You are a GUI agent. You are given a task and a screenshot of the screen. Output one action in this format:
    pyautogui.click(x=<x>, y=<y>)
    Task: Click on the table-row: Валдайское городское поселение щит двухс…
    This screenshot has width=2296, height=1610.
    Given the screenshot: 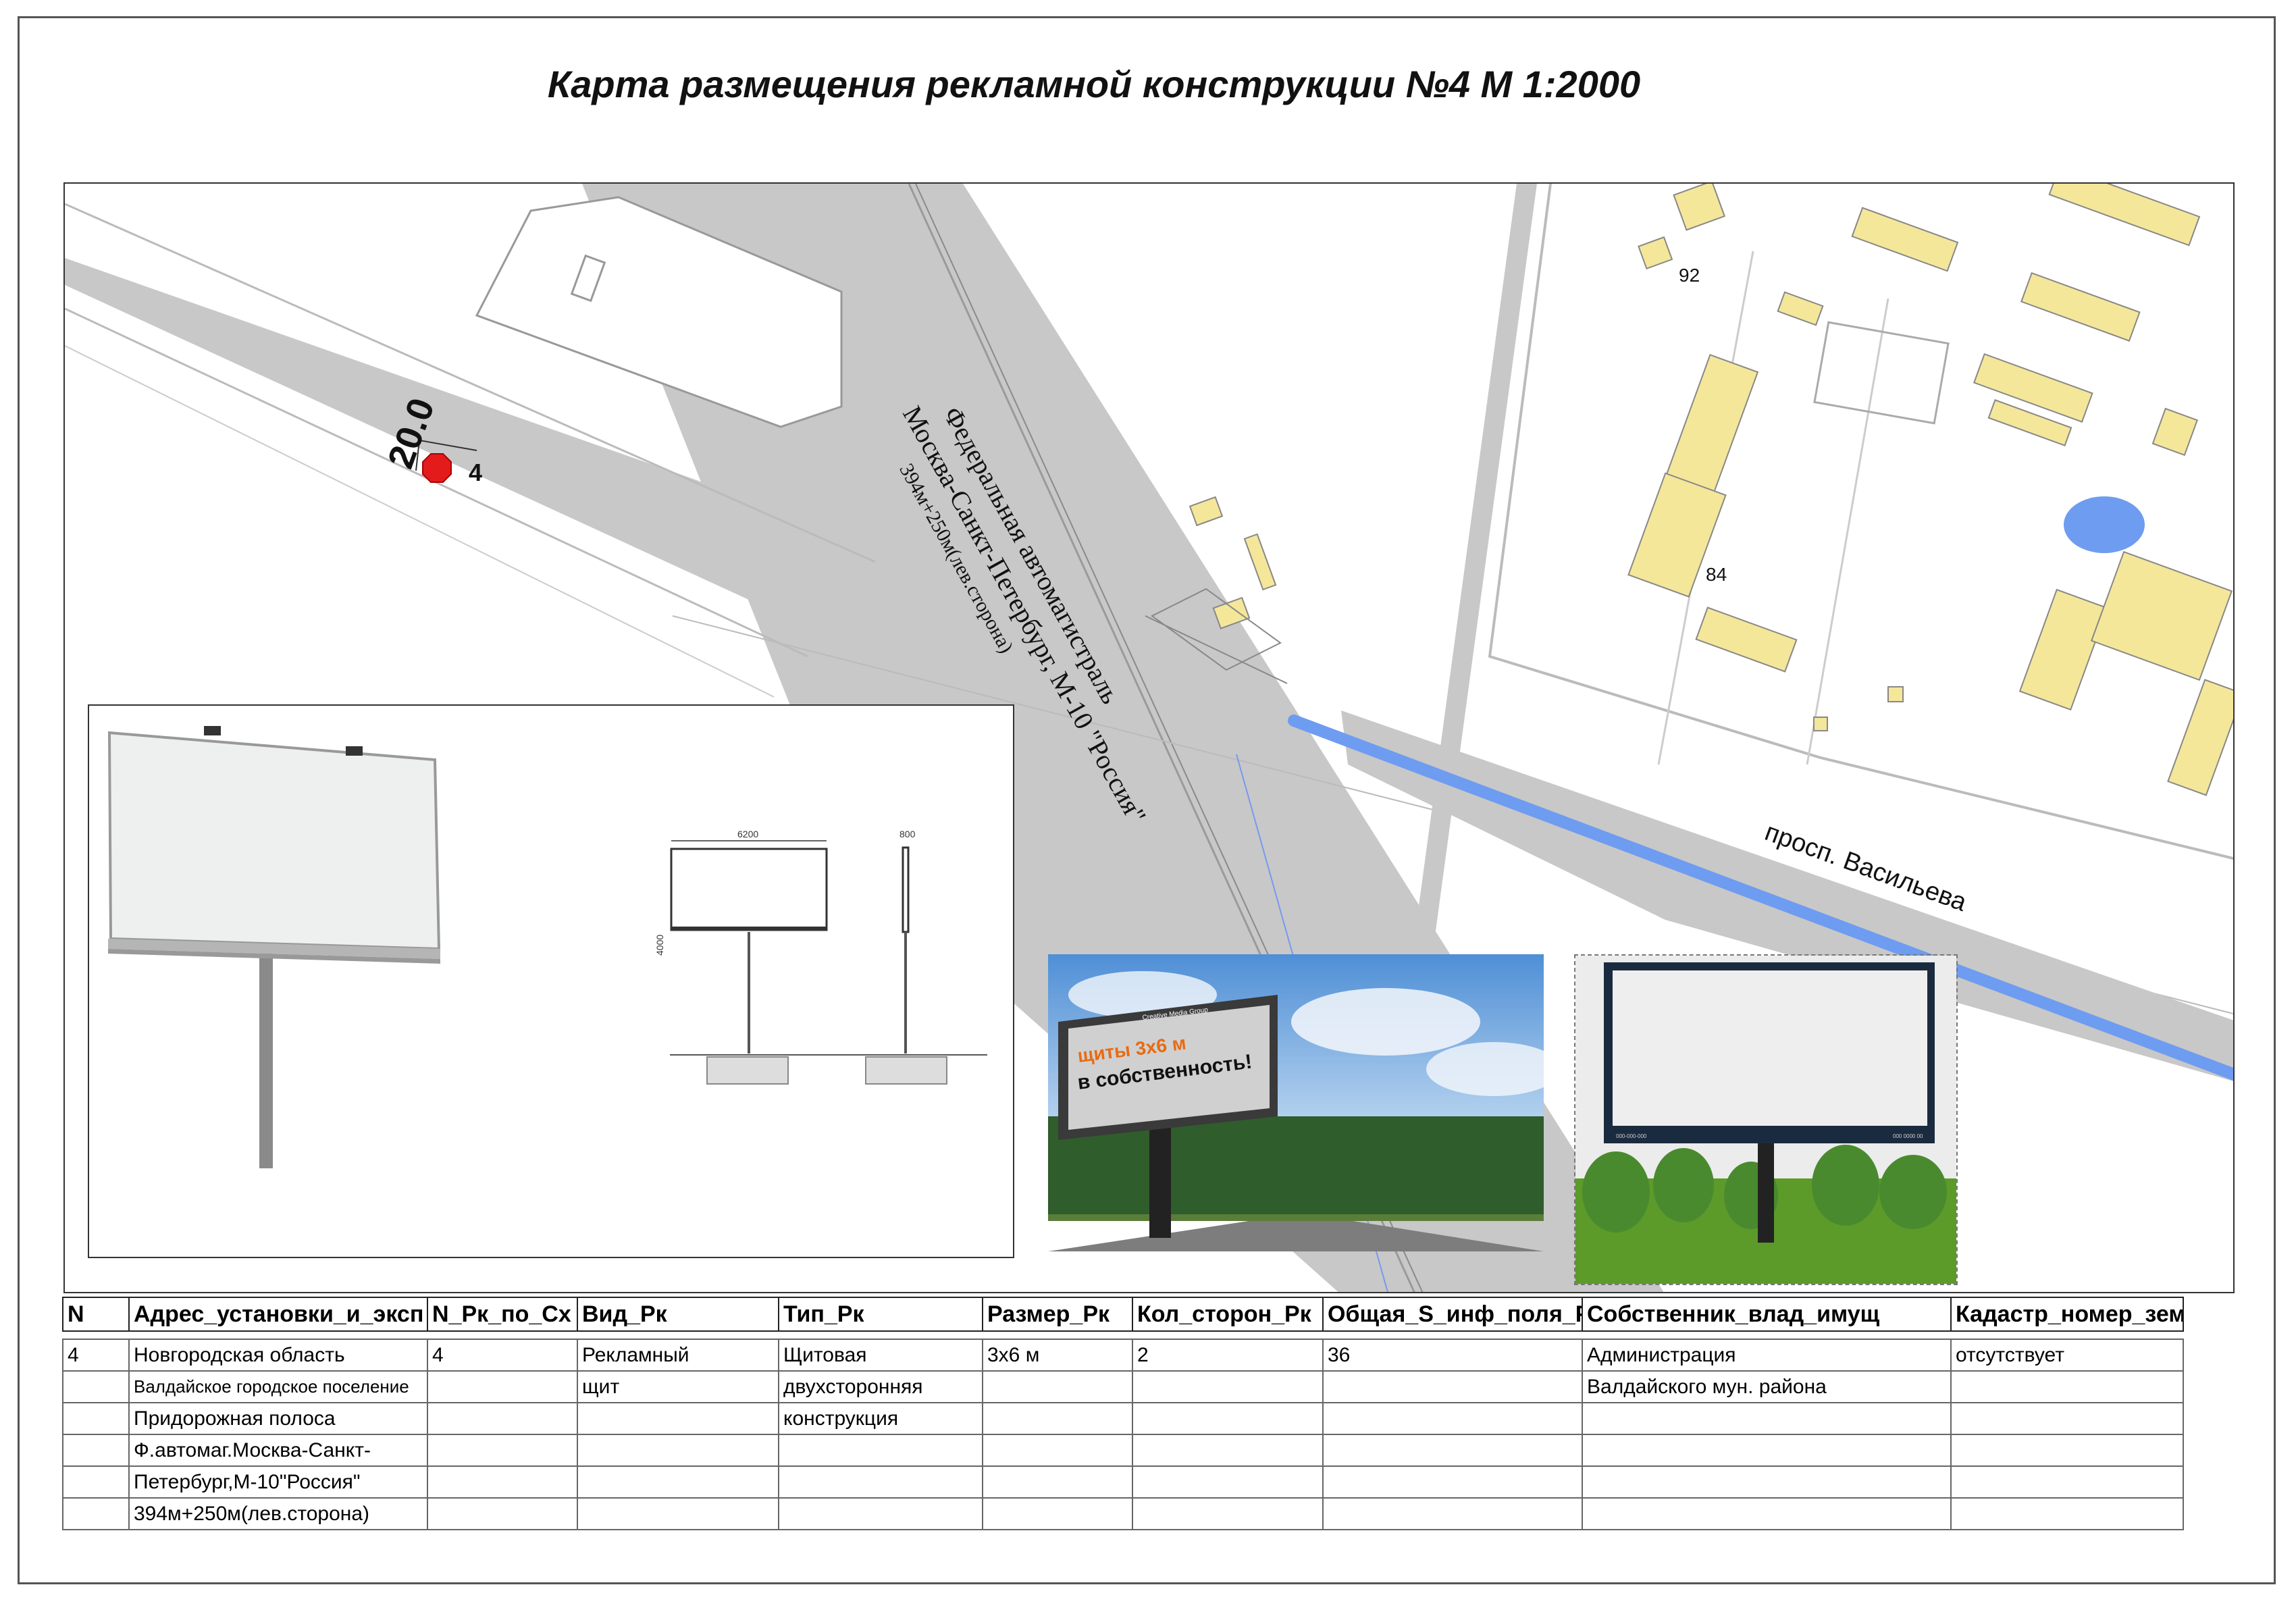 What is the action you would take?
    pyautogui.click(x=1123, y=1386)
    